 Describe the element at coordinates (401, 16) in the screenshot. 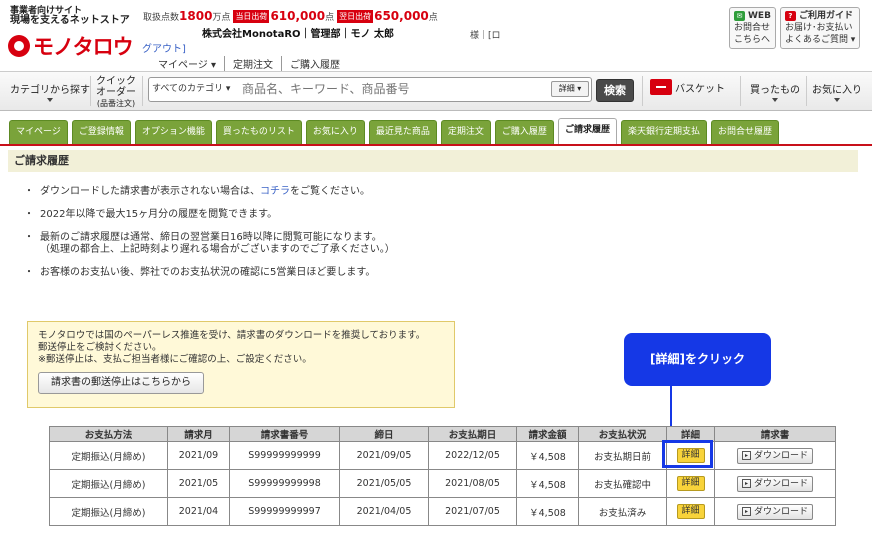

I see `stats-next: 650,000` at that location.